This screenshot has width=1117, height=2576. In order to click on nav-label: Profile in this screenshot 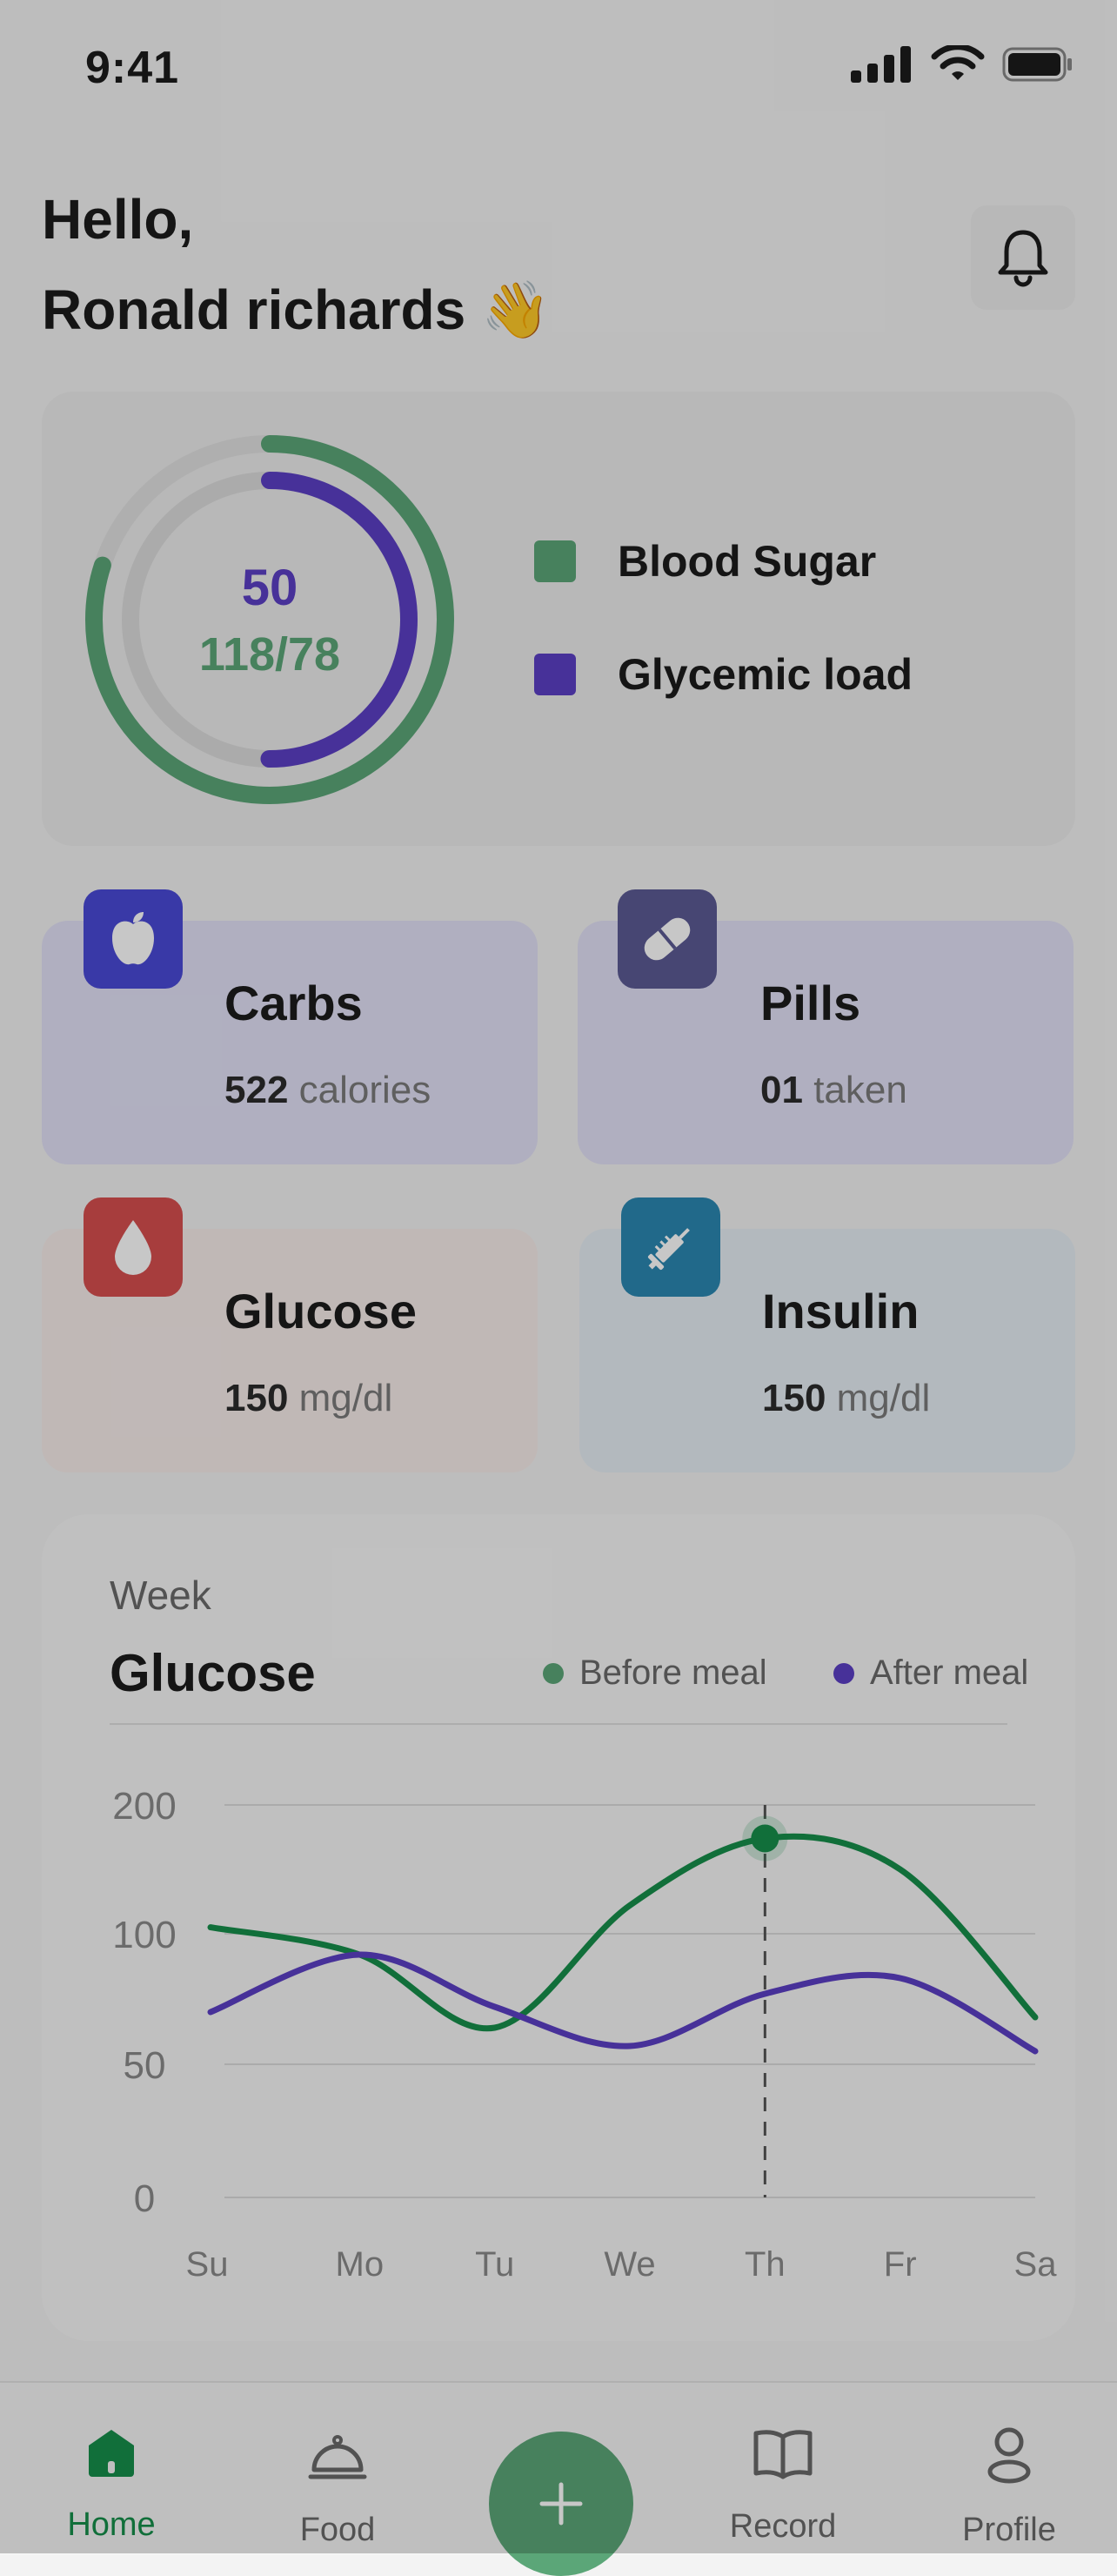, I will do `click(1009, 2530)`.